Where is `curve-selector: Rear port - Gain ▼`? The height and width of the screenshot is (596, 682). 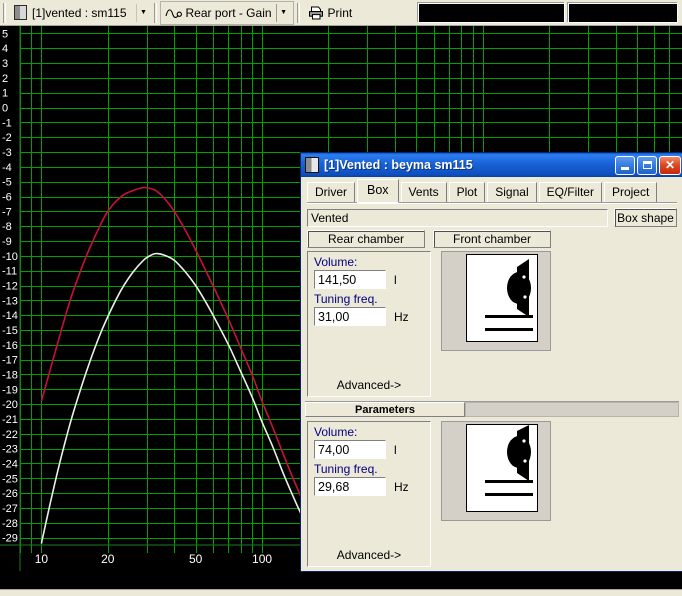
curve-selector: Rear port - Gain ▼ is located at coordinates (226, 12).